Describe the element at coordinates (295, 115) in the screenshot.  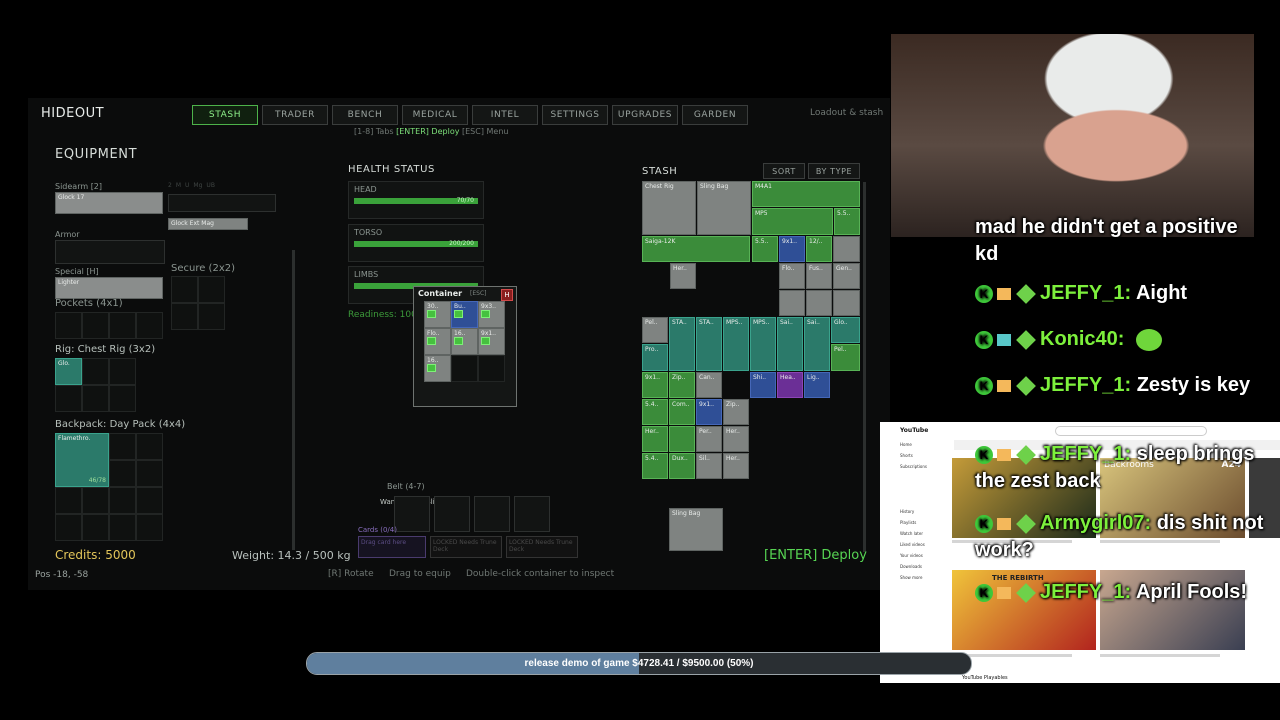
I see `tab-trader: TRADER` at that location.